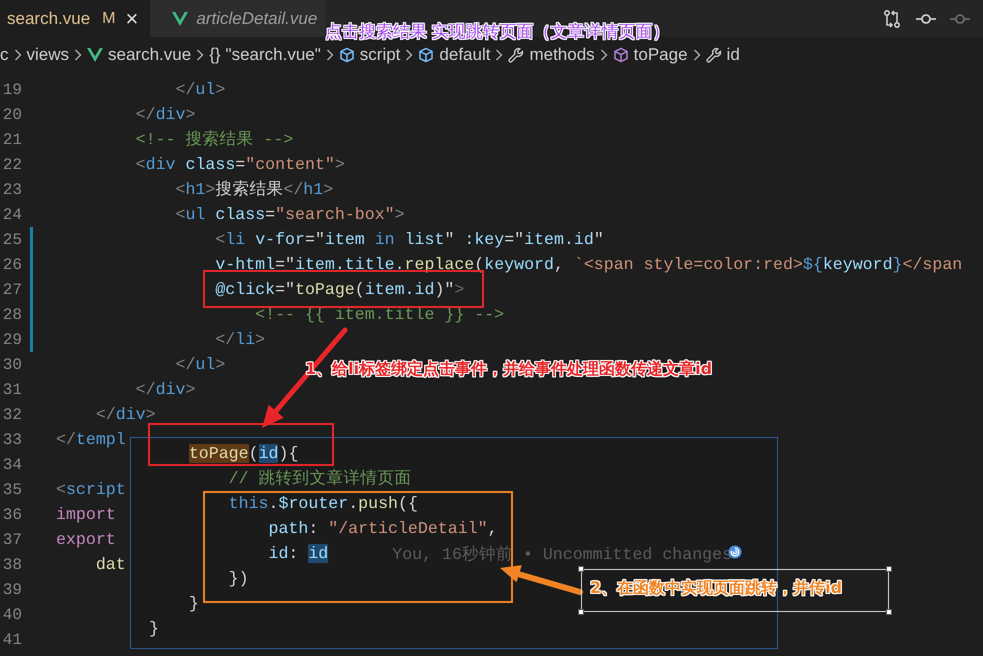 The height and width of the screenshot is (656, 983). What do you see at coordinates (12, 639) in the screenshot?
I see `line-number: 41` at bounding box center [12, 639].